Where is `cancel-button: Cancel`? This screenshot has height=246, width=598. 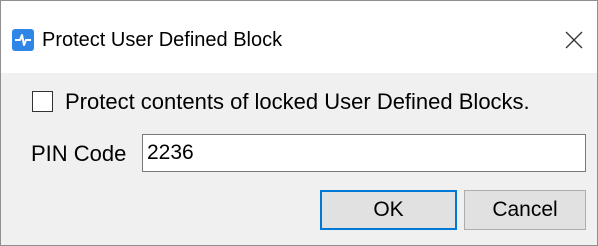 cancel-button: Cancel is located at coordinates (525, 210).